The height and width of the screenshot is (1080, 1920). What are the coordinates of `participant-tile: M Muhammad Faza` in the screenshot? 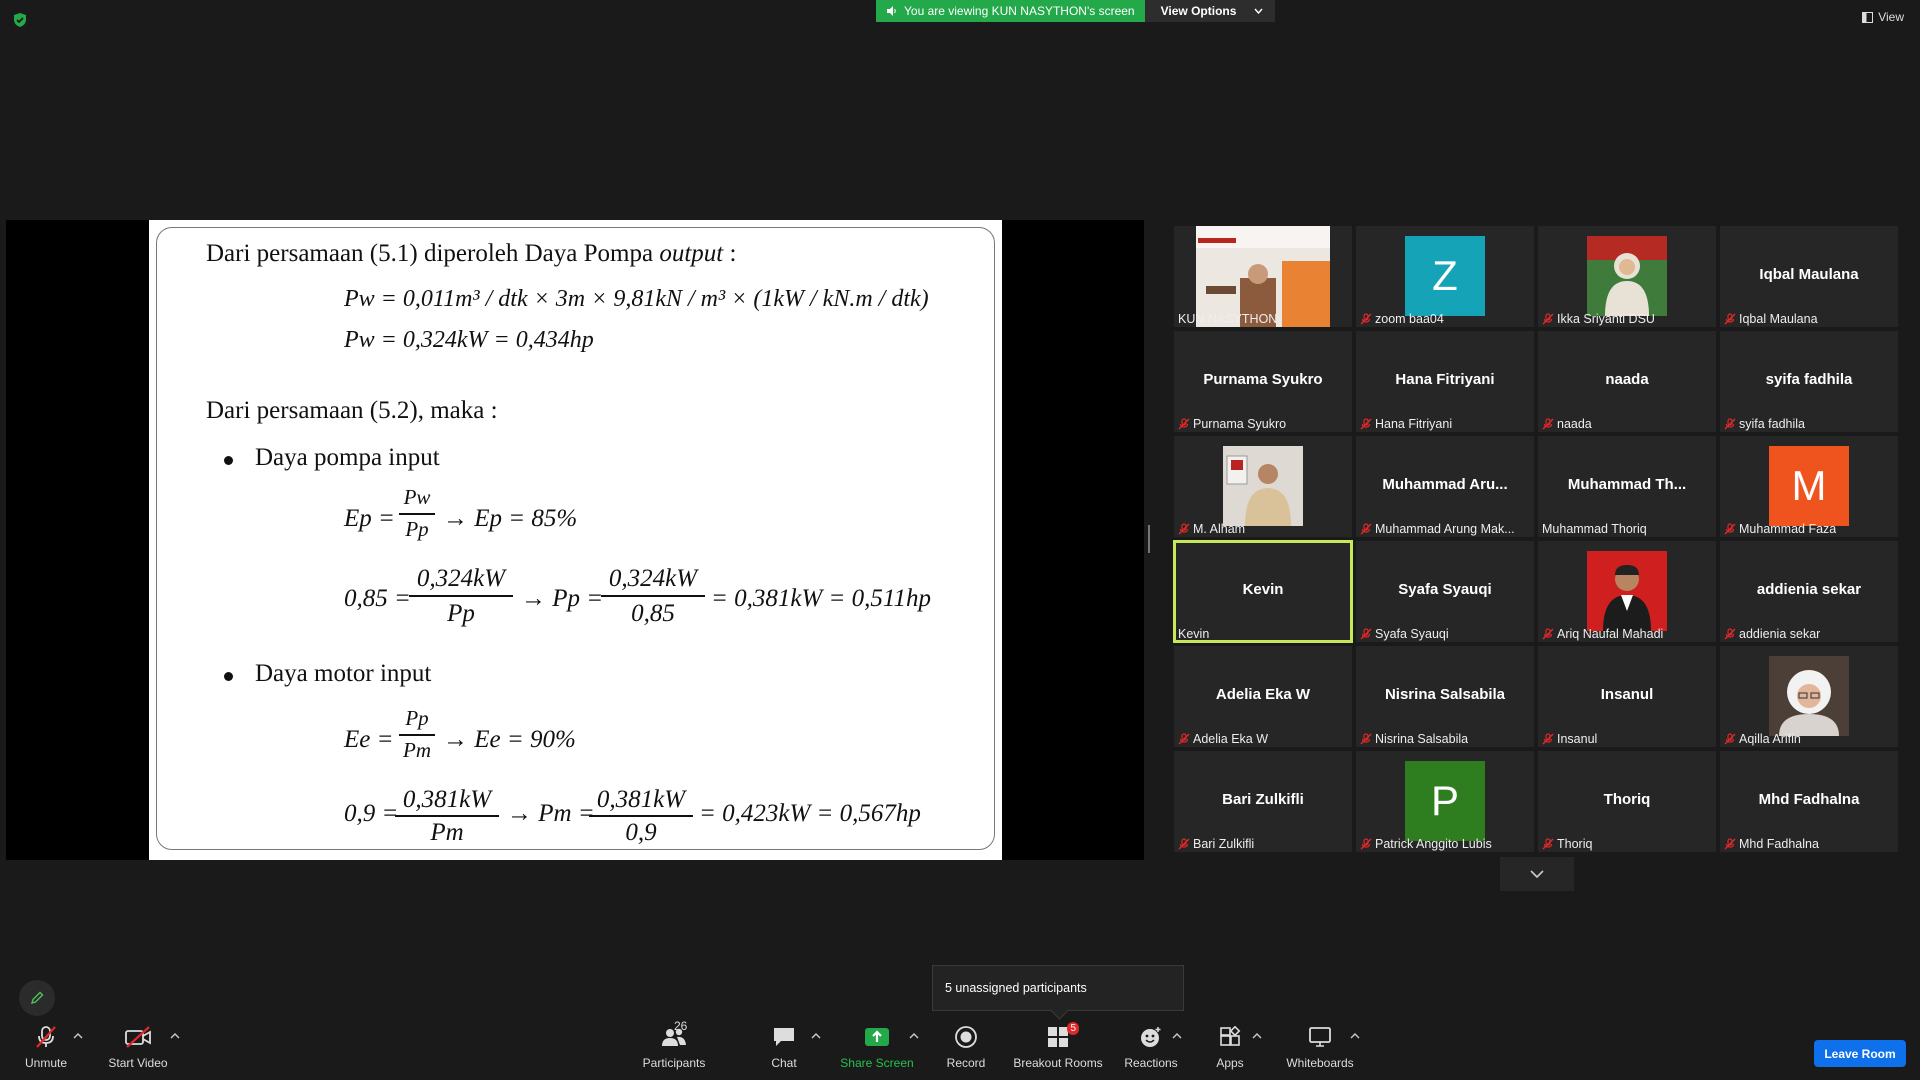 It's located at (1809, 486).